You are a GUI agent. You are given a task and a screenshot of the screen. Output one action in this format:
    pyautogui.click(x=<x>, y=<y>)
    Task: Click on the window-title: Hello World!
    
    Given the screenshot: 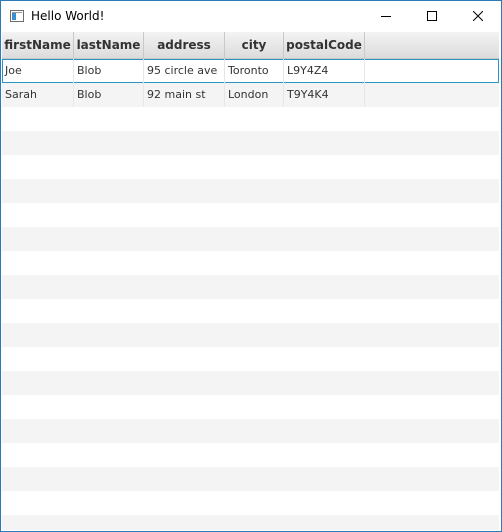 What is the action you would take?
    pyautogui.click(x=68, y=16)
    